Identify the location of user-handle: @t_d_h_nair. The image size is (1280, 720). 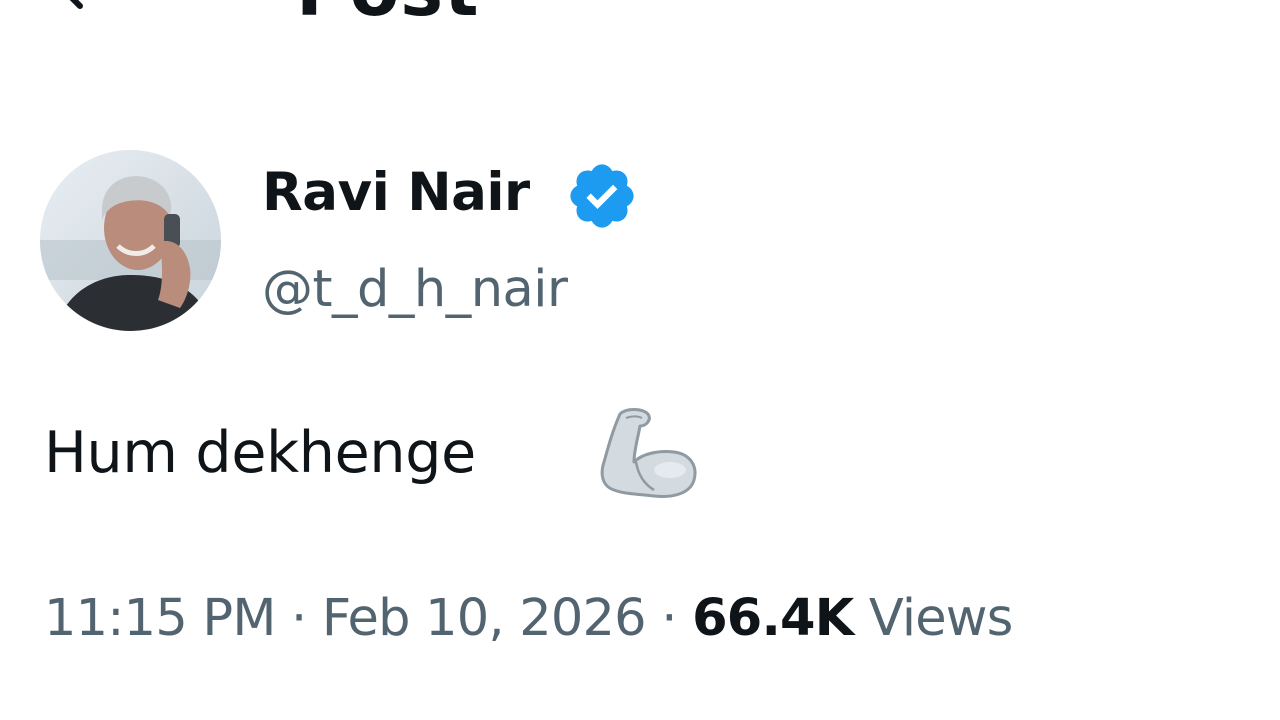
(415, 290).